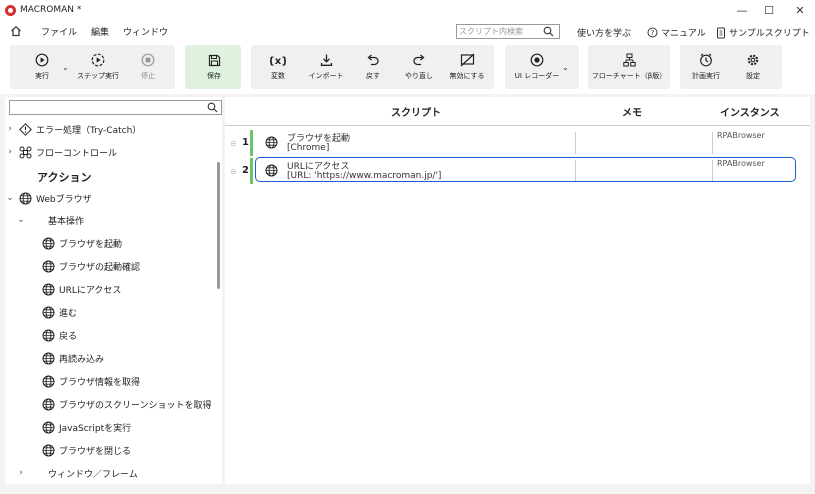 The image size is (815, 494). I want to click on manual-link: ? マニュアル, so click(676, 32).